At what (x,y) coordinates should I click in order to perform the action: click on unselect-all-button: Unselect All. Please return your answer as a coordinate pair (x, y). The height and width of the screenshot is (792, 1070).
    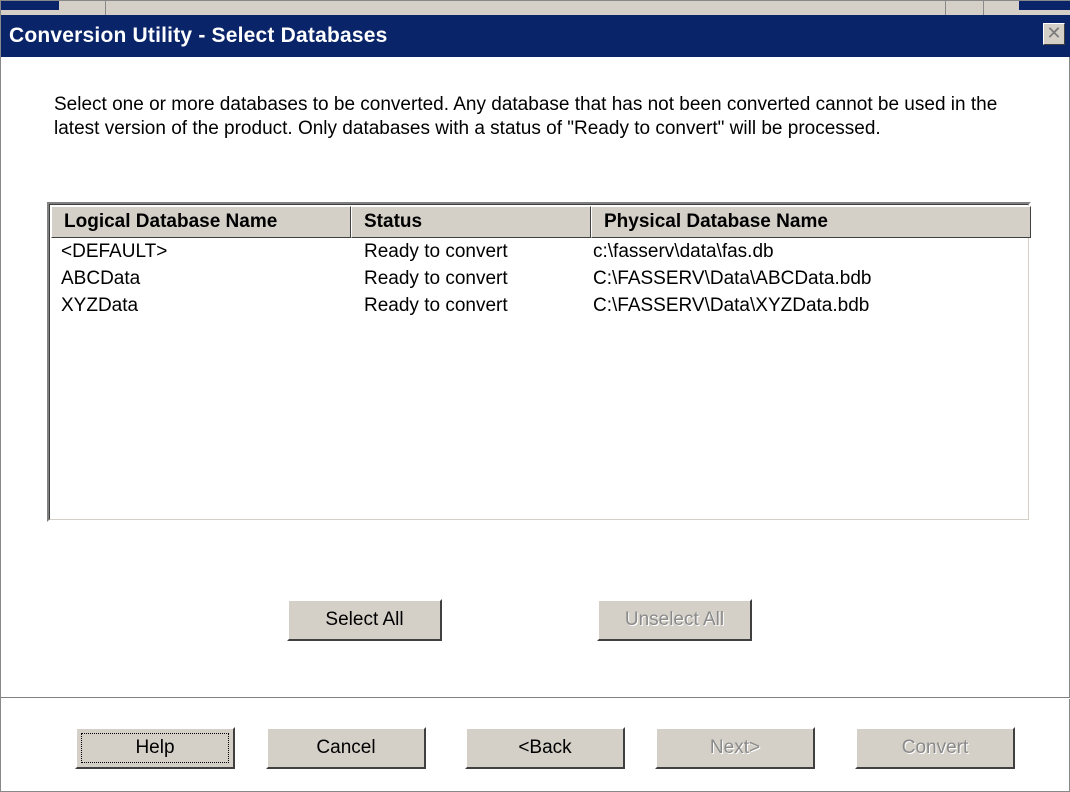
    Looking at the image, I should click on (674, 620).